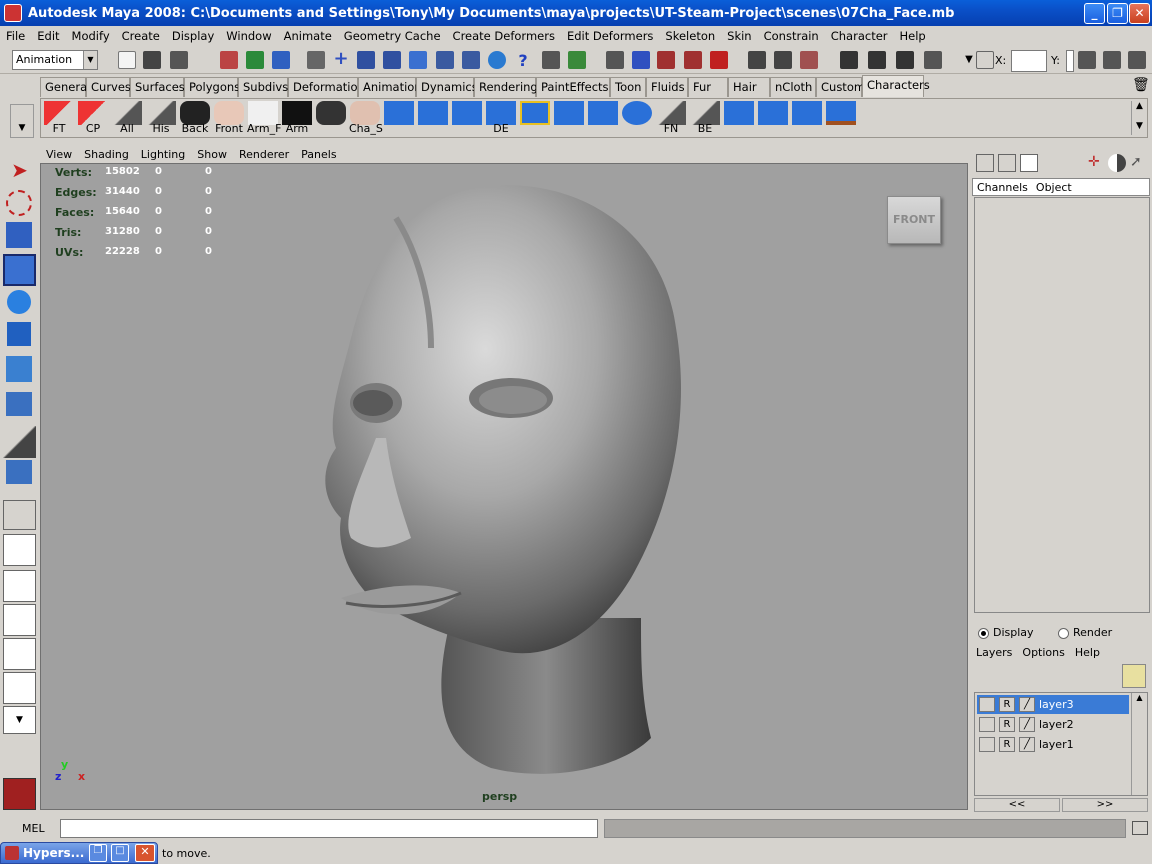  Describe the element at coordinates (65, 87) in the screenshot. I see `tab-general: General` at that location.